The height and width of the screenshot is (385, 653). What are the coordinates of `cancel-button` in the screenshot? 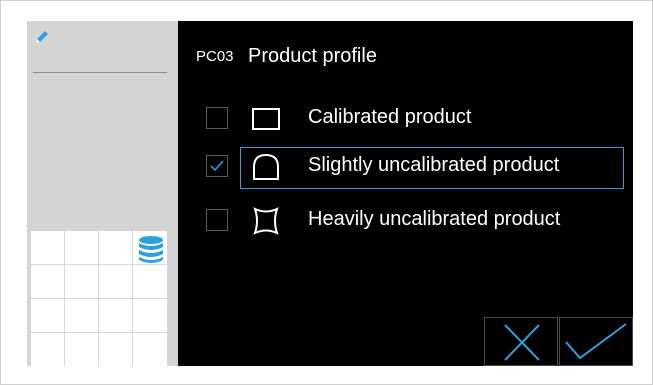 It's located at (521, 341).